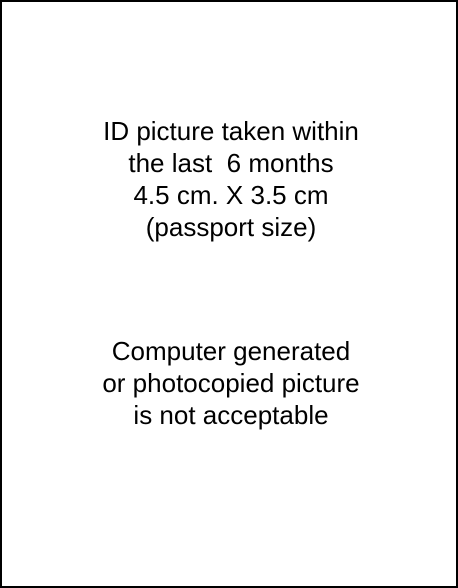 The image size is (458, 588). What do you see at coordinates (231, 131) in the screenshot?
I see `requirement-line: ID picture taken within` at bounding box center [231, 131].